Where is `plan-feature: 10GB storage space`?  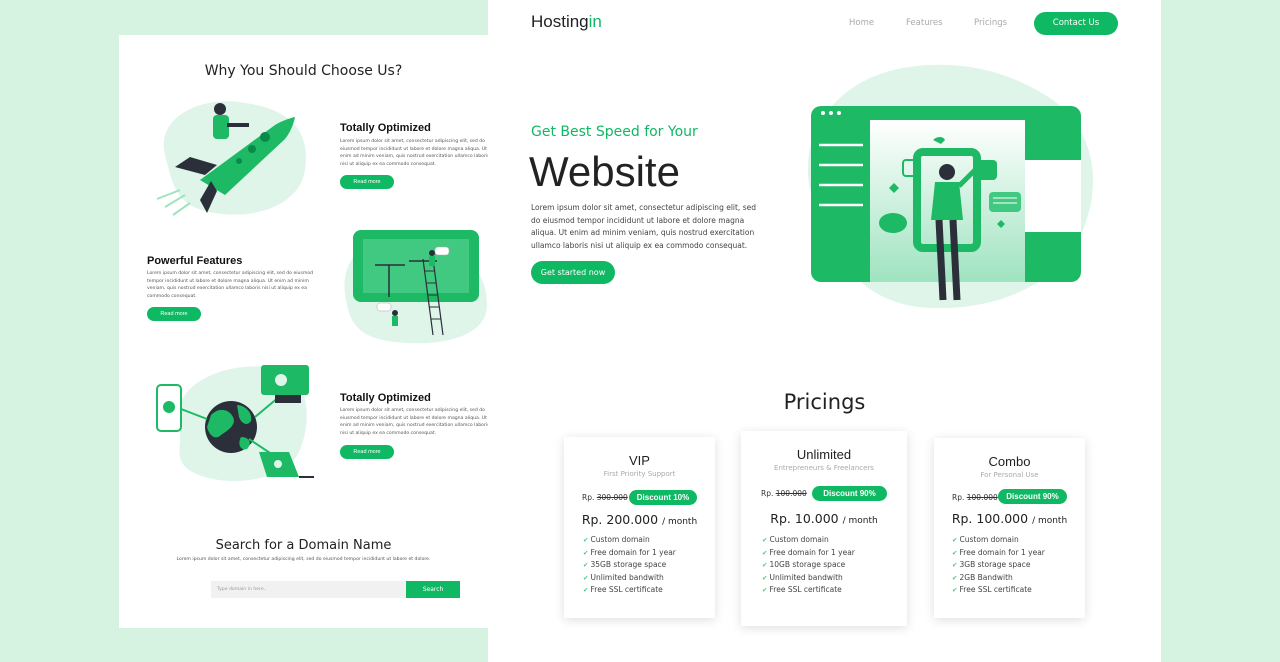
plan-feature: 10GB storage space is located at coordinates (808, 565).